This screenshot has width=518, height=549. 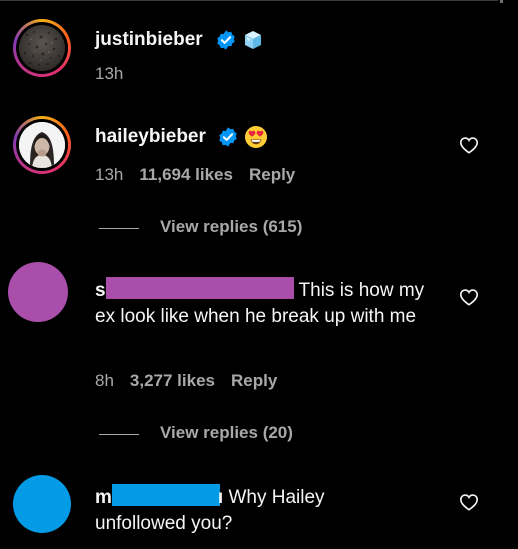 What do you see at coordinates (245, 510) in the screenshot?
I see `comment-body: mı Why Hailey unfollowed you?` at bounding box center [245, 510].